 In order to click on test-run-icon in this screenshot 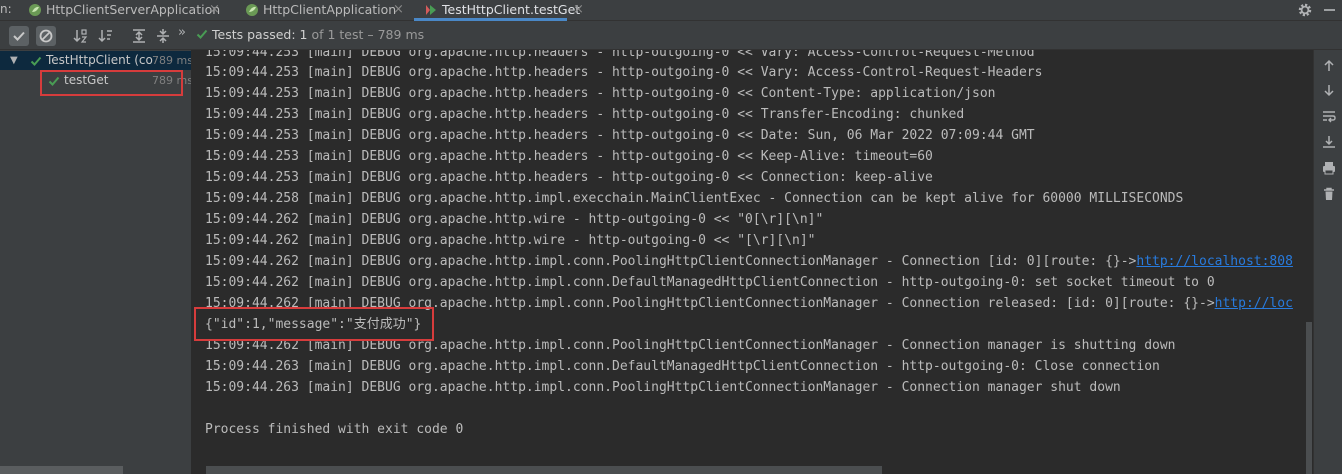, I will do `click(431, 10)`.